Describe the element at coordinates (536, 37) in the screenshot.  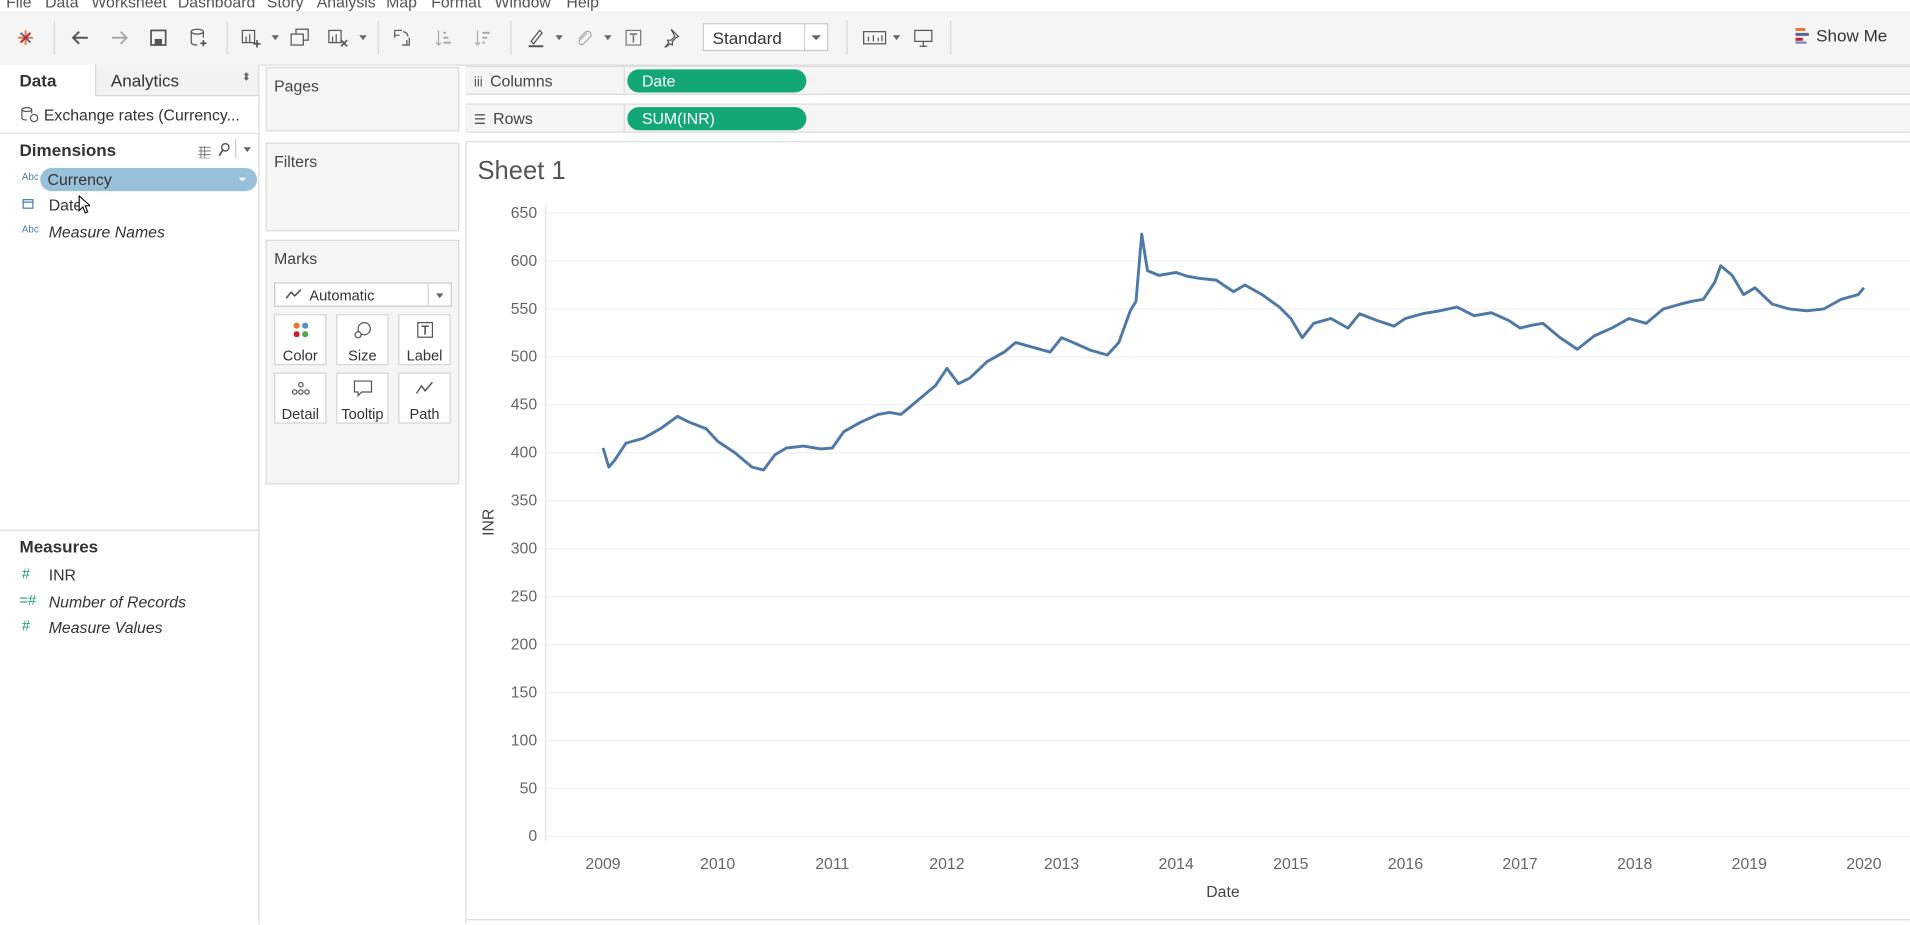
I see `highlight-icon` at that location.